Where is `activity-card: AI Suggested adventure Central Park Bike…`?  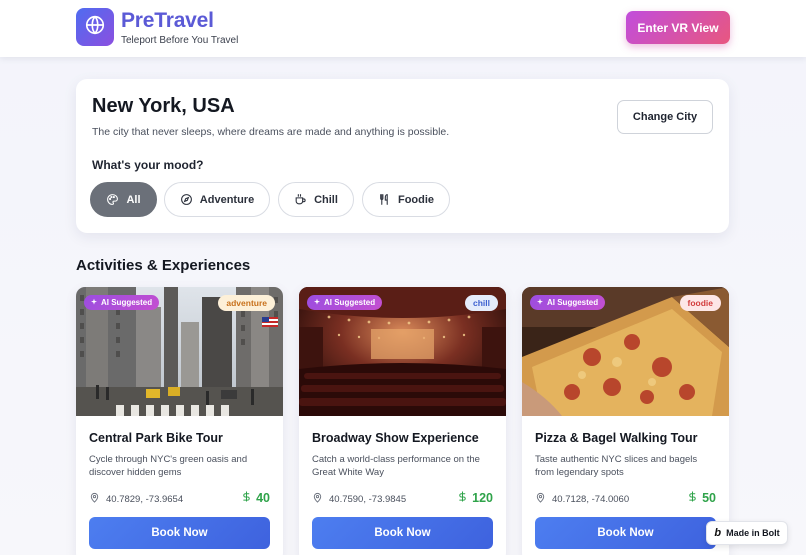 activity-card: AI Suggested adventure Central Park Bike… is located at coordinates (179, 421).